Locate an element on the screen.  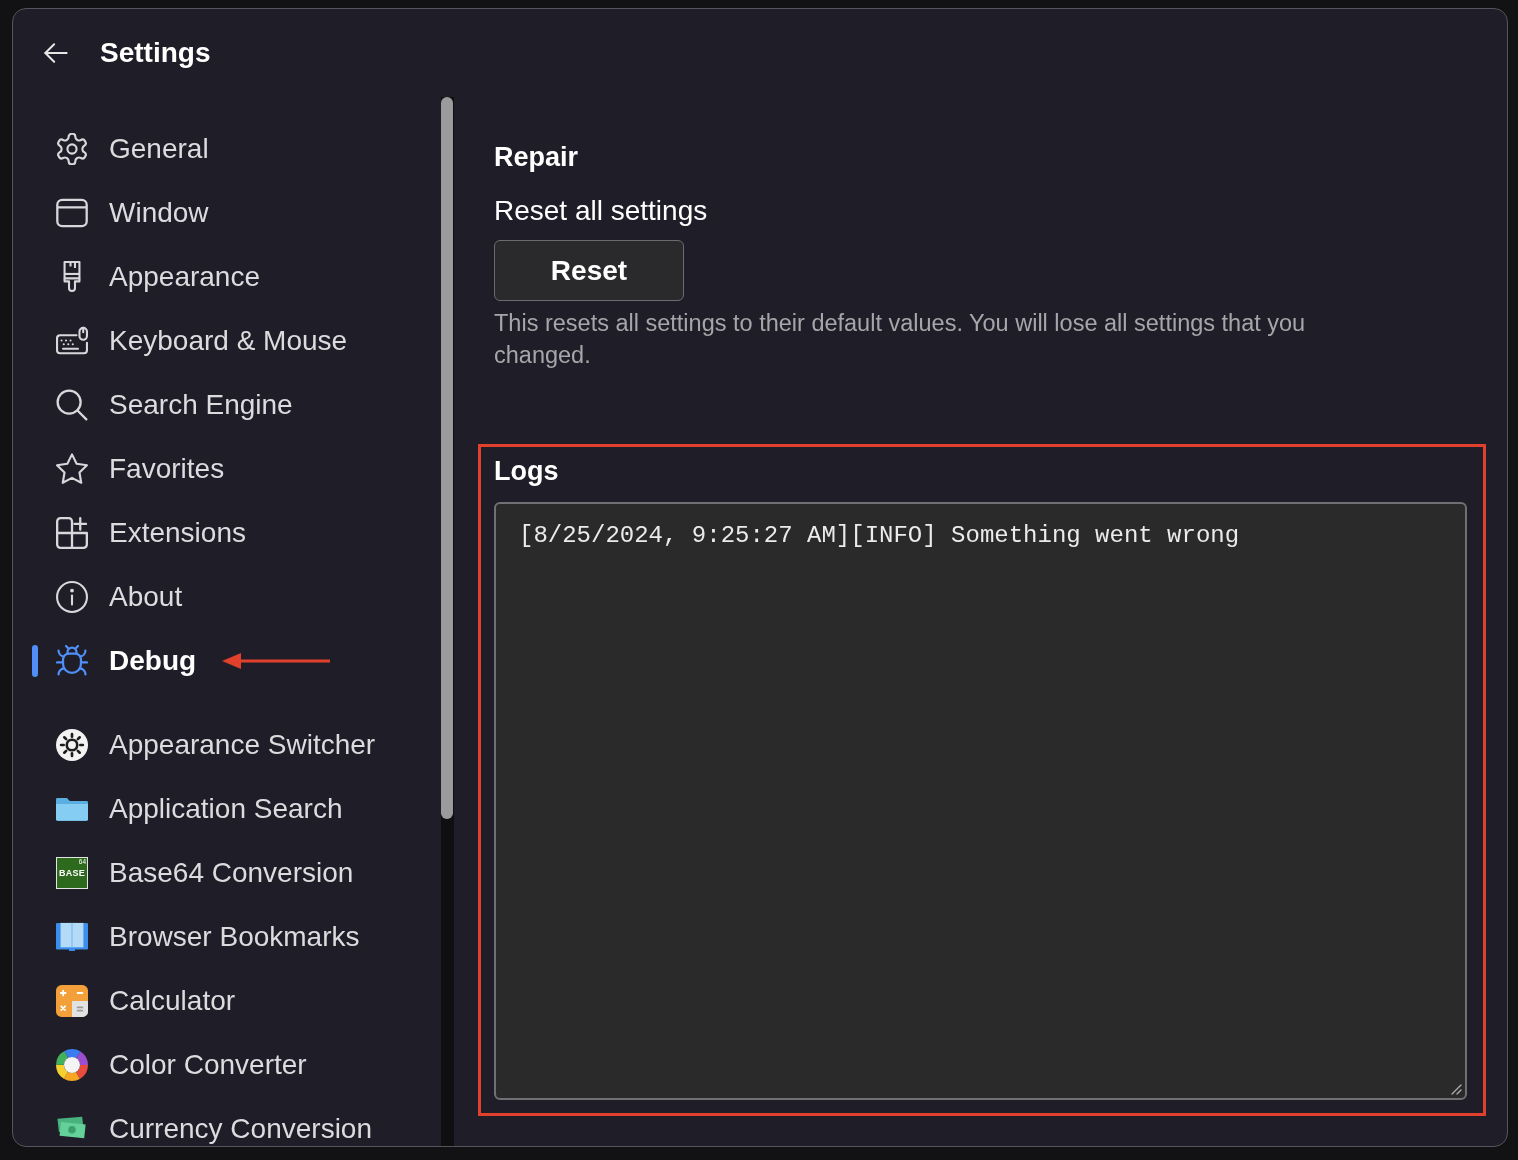
sidebar-item: Extensions is located at coordinates (151, 533).